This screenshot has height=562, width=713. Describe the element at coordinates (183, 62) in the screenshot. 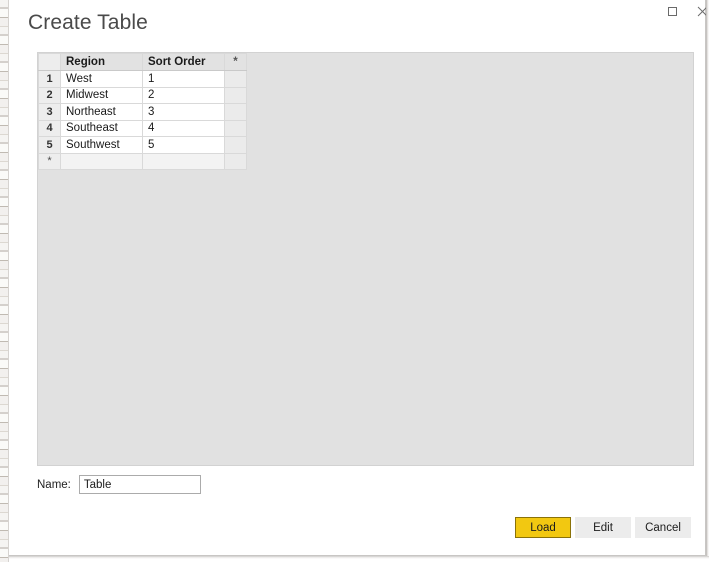

I see `column-header-sort-order: Sort Order` at that location.